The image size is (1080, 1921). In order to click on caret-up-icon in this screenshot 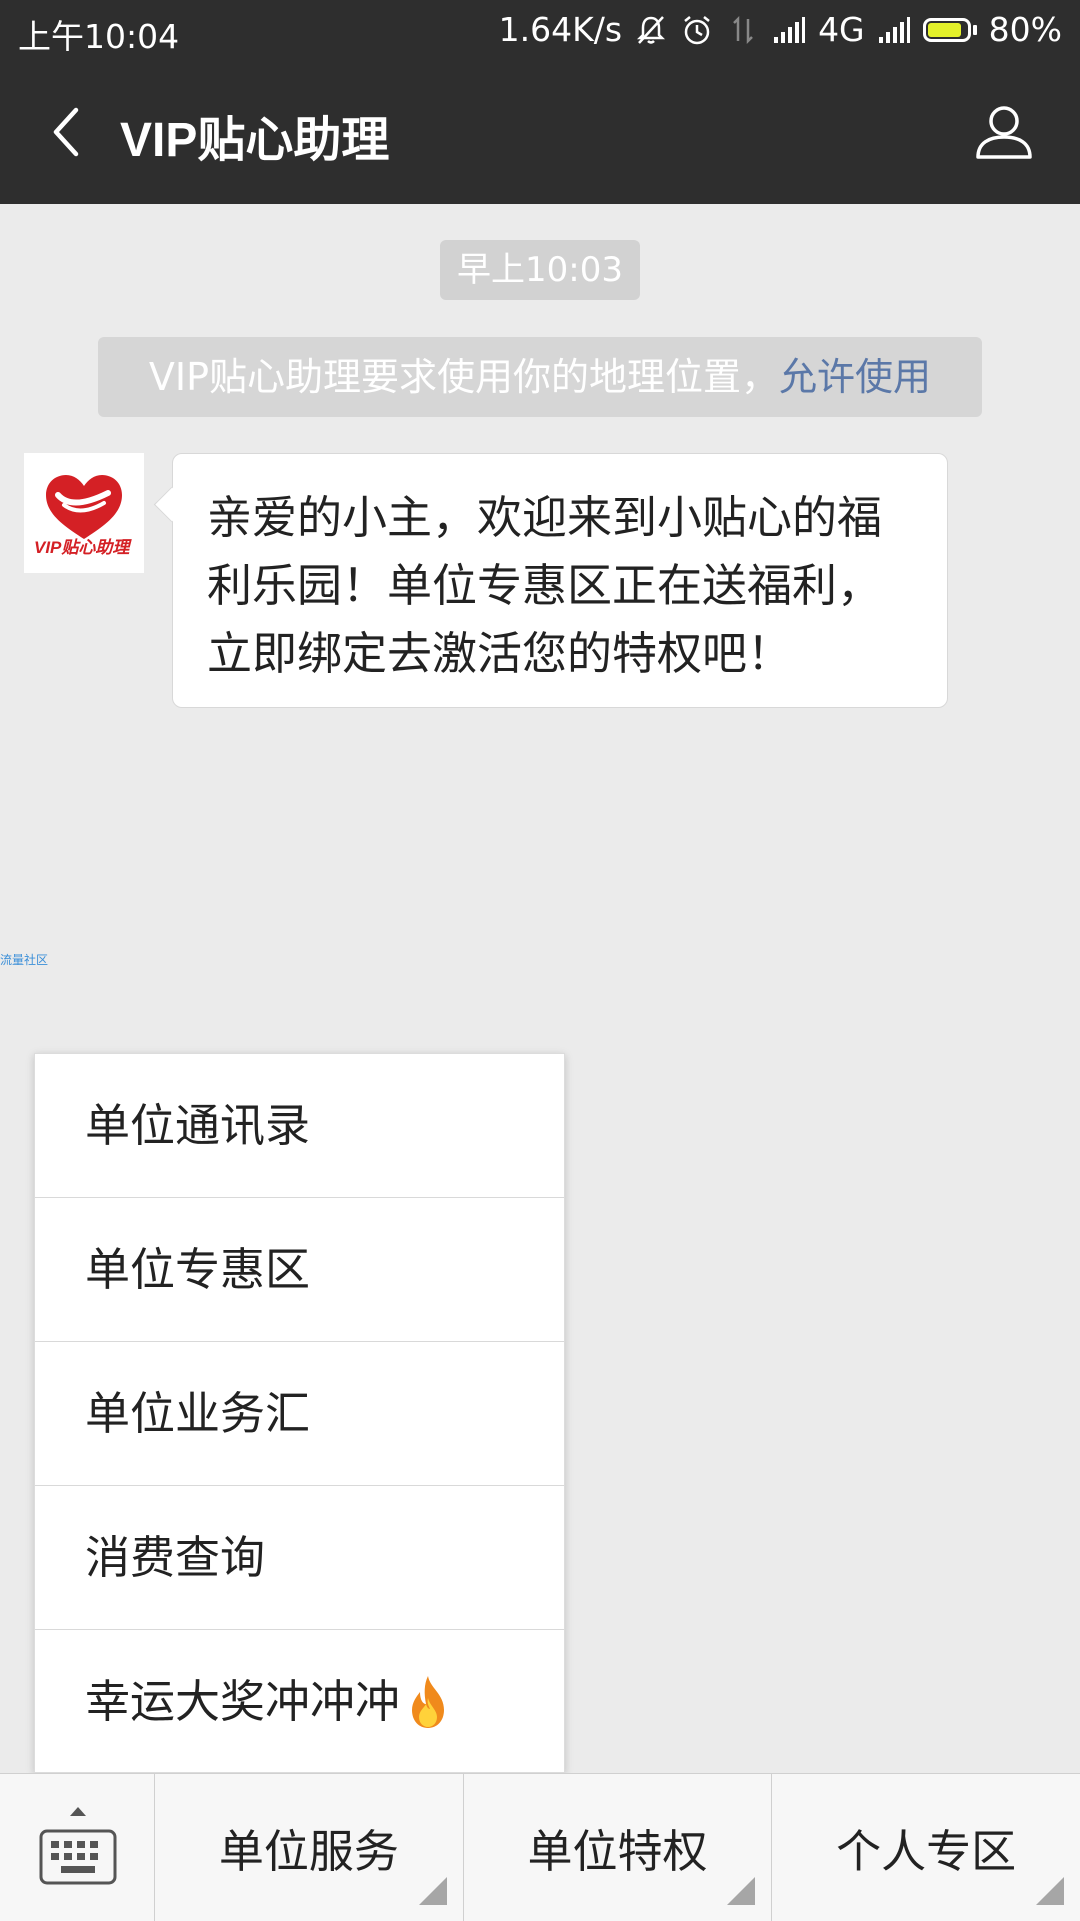, I will do `click(78, 1811)`.